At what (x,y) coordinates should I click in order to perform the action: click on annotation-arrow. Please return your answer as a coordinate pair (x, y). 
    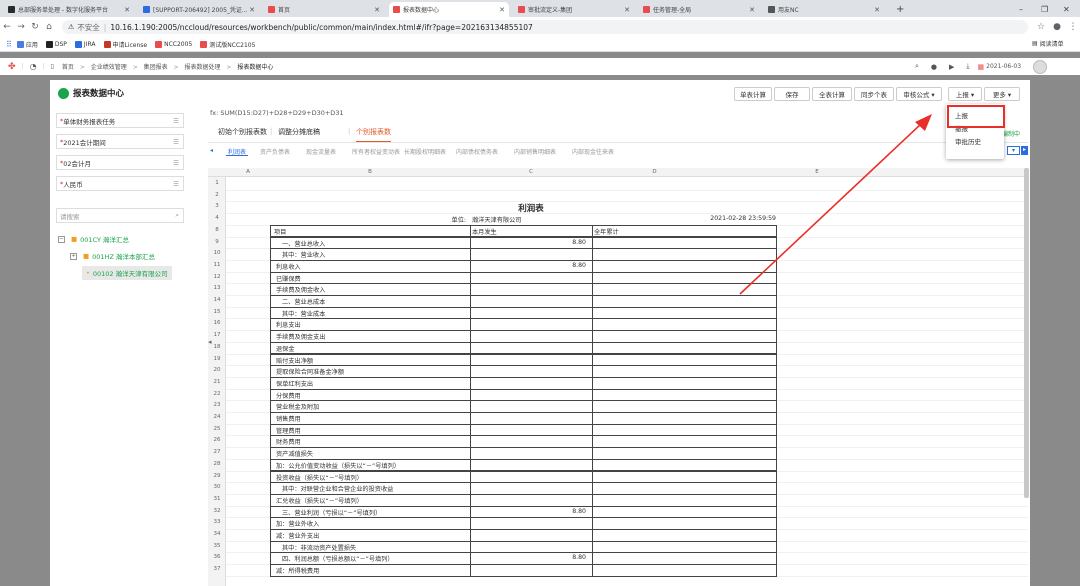
    Looking at the image, I should click on (835, 204).